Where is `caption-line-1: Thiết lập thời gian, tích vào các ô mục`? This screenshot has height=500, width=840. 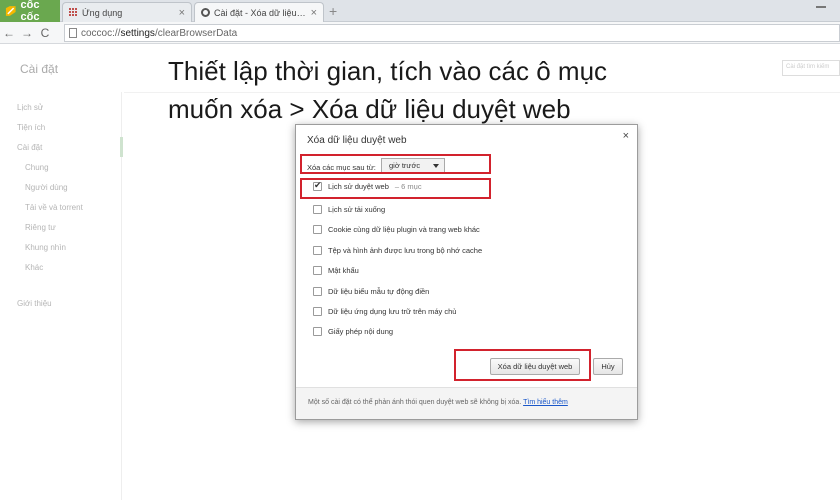
caption-line-1: Thiết lập thời gian, tích vào các ô mục is located at coordinates (388, 71).